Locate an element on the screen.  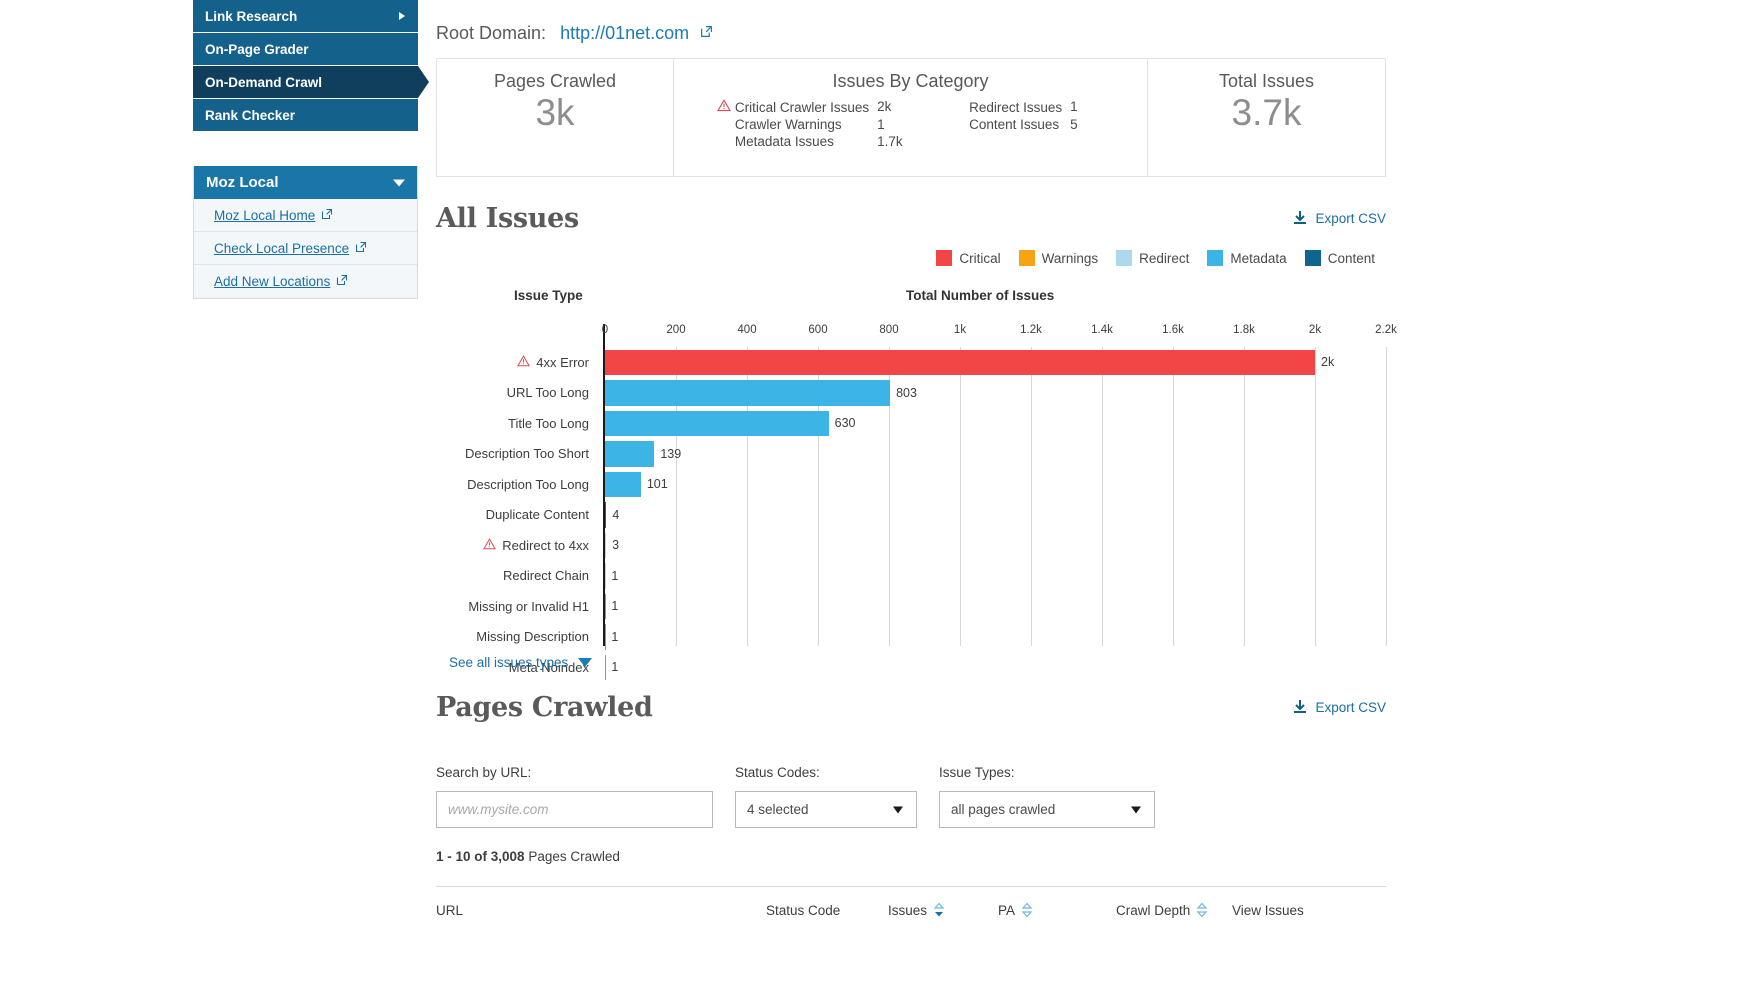
chart-bar-row: 3 is located at coordinates (995, 545).